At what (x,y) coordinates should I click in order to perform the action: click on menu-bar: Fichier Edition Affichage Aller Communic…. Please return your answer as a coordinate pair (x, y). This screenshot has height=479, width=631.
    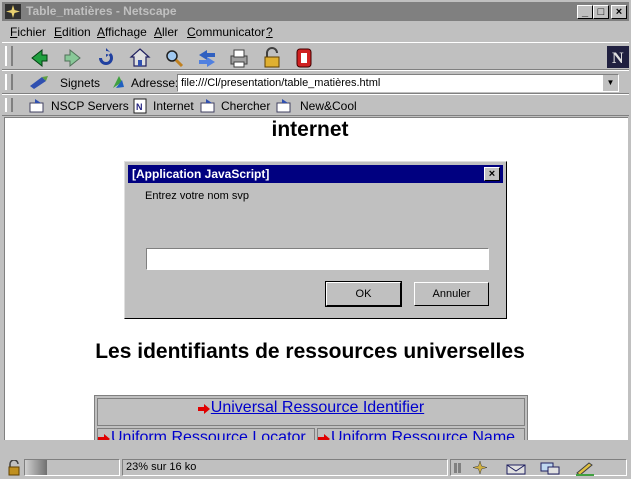
    Looking at the image, I should click on (315, 32).